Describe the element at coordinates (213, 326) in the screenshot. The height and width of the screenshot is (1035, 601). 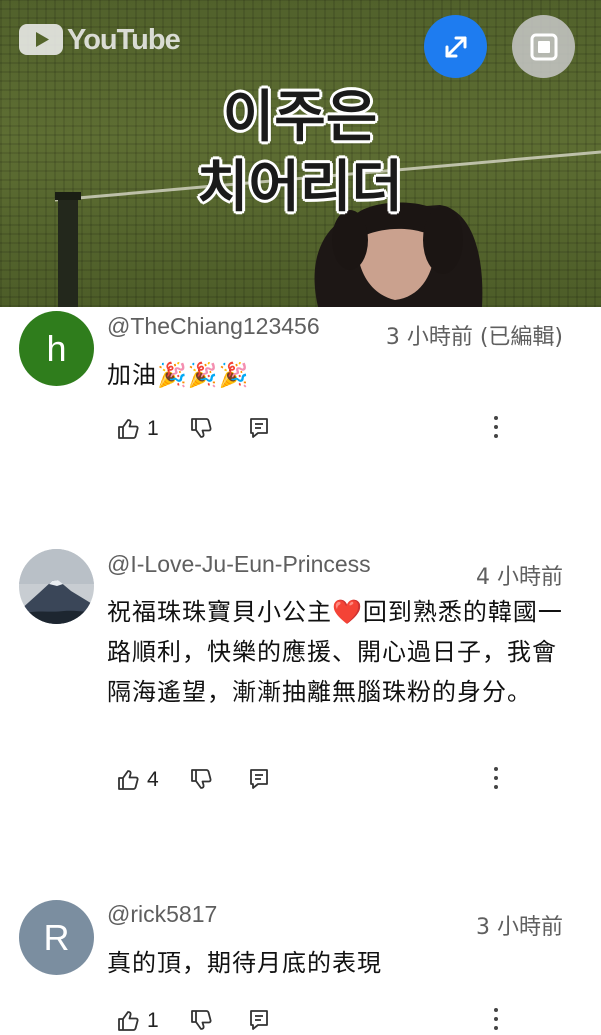
I see `comment-author: @TheChiang123456` at that location.